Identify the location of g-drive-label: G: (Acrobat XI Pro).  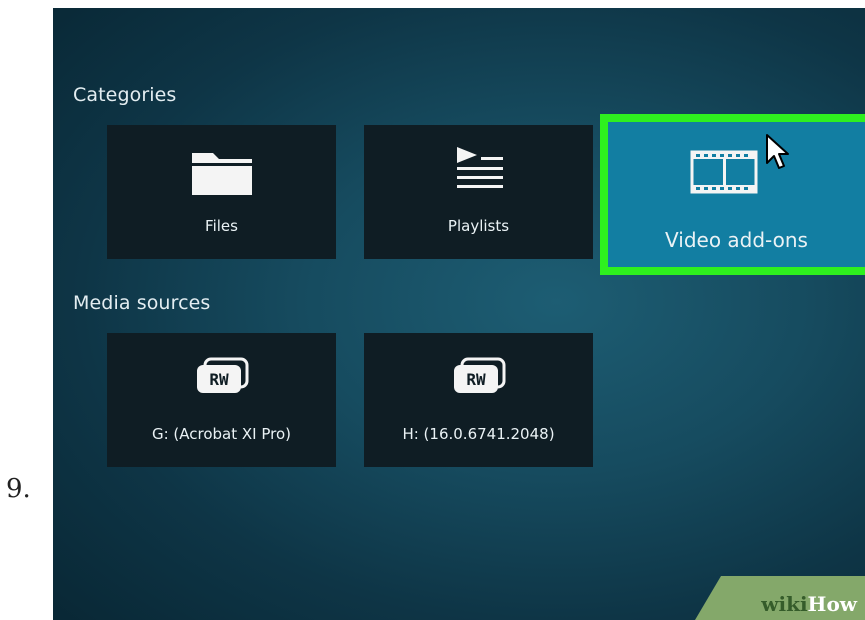
(221, 434).